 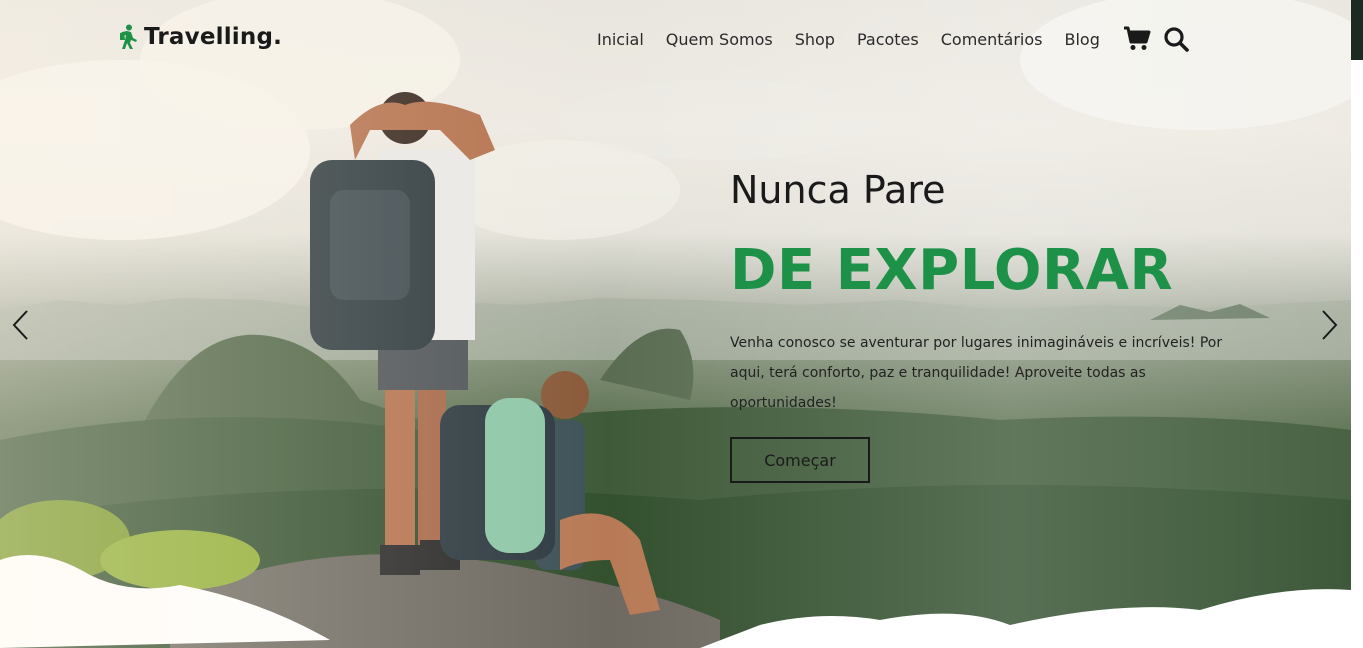 What do you see at coordinates (1329, 325) in the screenshot?
I see `chevron-right-icon` at bounding box center [1329, 325].